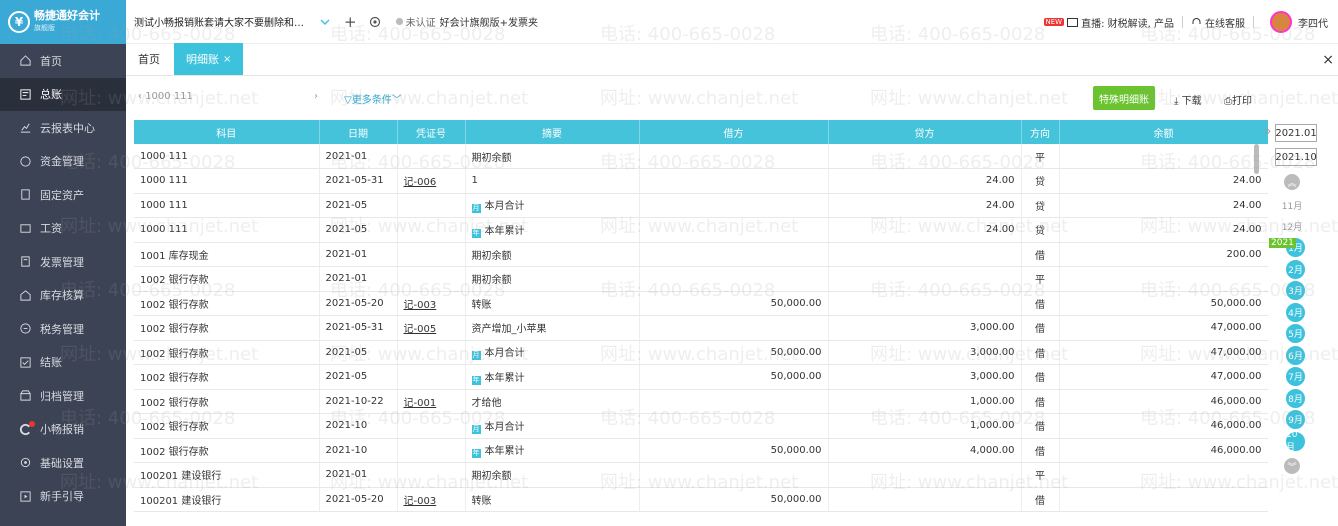 This screenshot has height=526, width=1338. I want to click on close-icon: ×, so click(227, 59).